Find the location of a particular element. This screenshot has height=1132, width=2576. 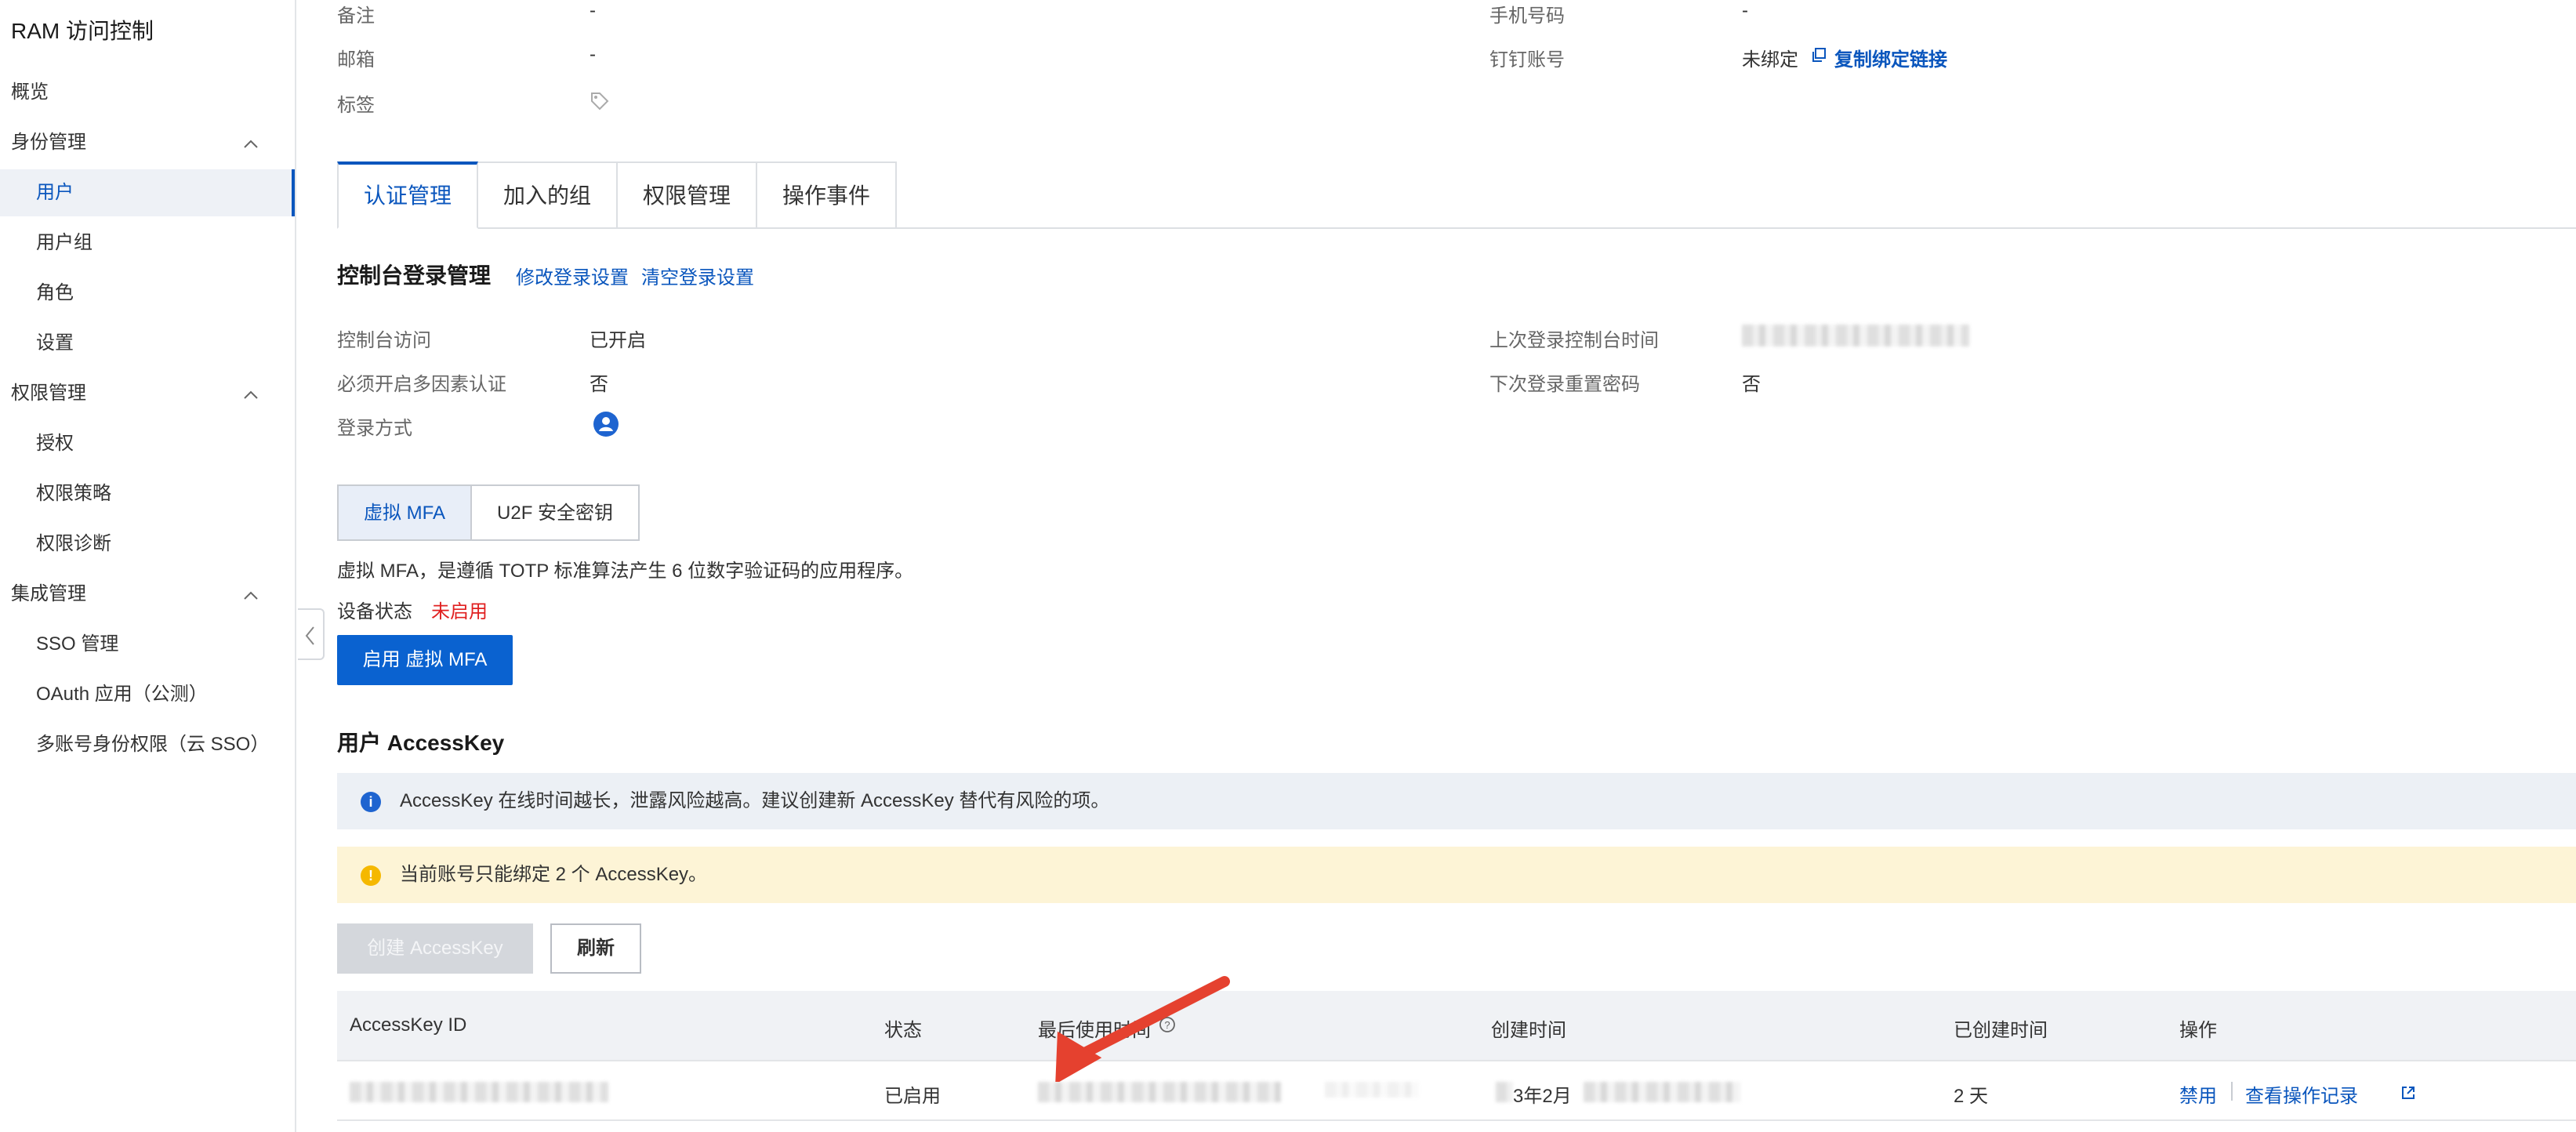

refresh-button: 刷新 is located at coordinates (596, 948).